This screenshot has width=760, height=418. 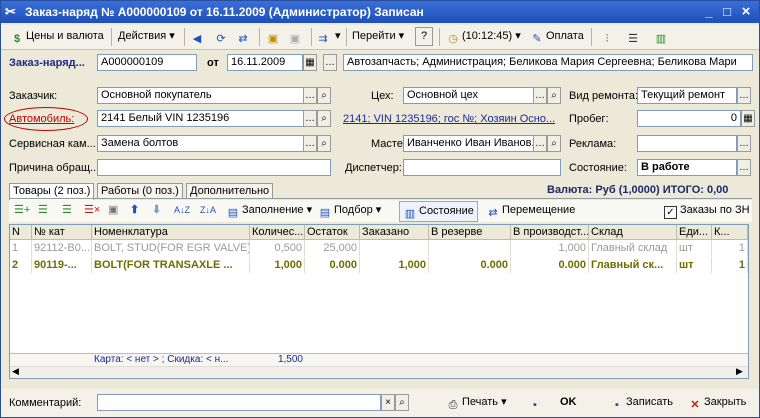 I want to click on cell-warehouse: Главный склад, so click(x=633, y=248).